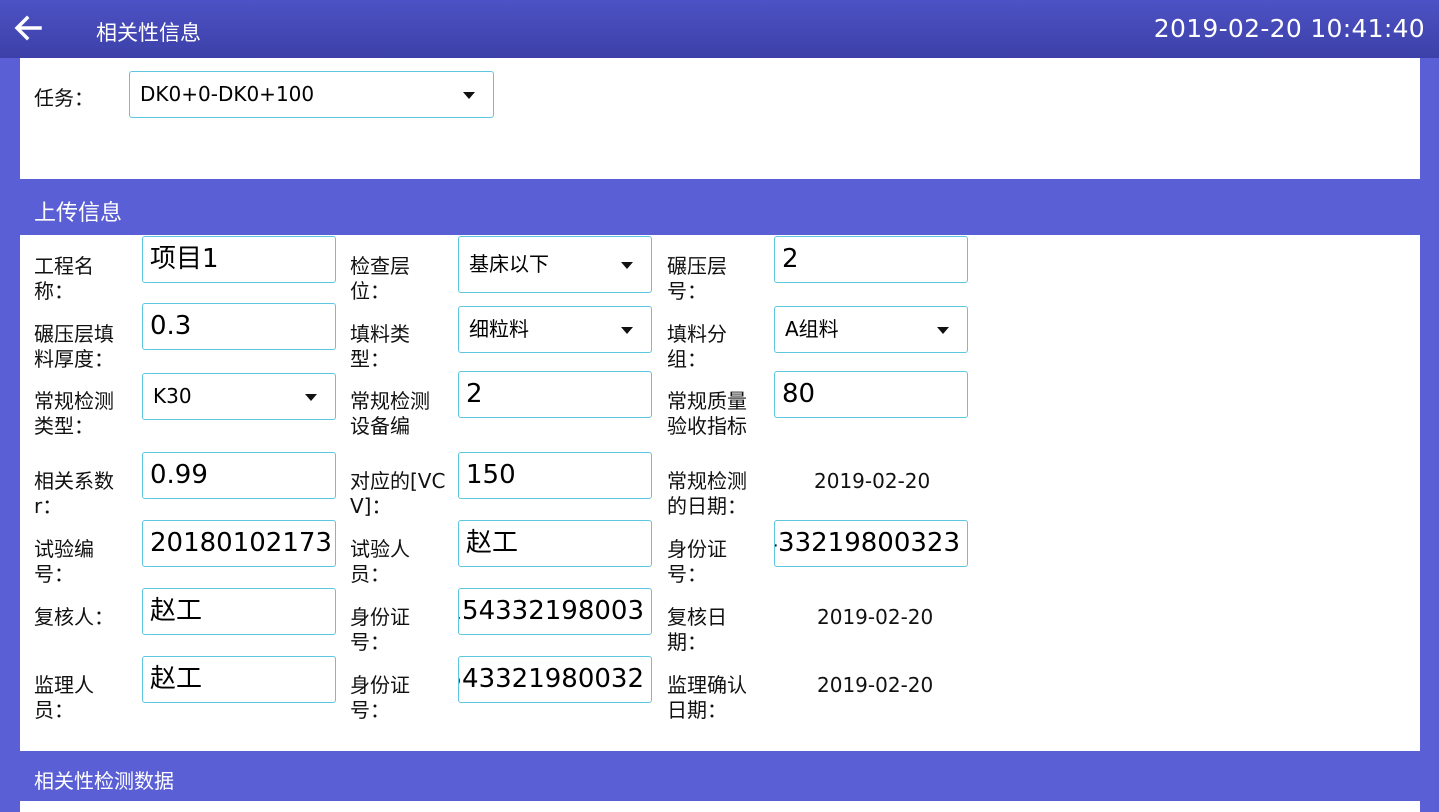 The image size is (1439, 812). Describe the element at coordinates (707, 493) in the screenshot. I see `detect-date-label: 常规检测的日期：` at that location.